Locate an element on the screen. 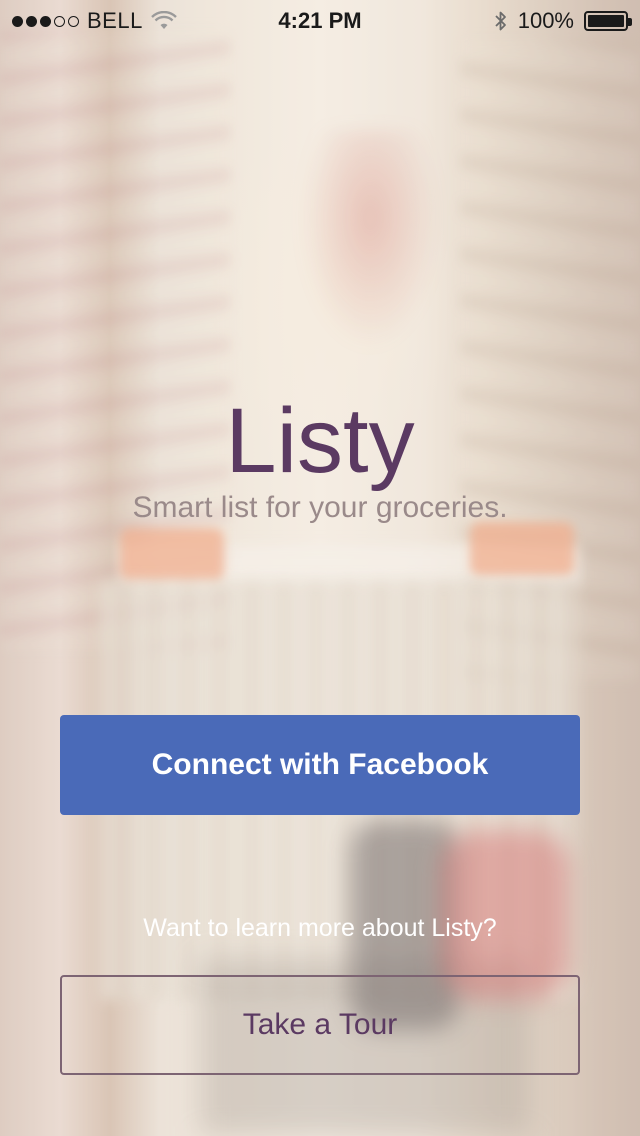 The image size is (640, 1136). bluetooth-icon is located at coordinates (500, 21).